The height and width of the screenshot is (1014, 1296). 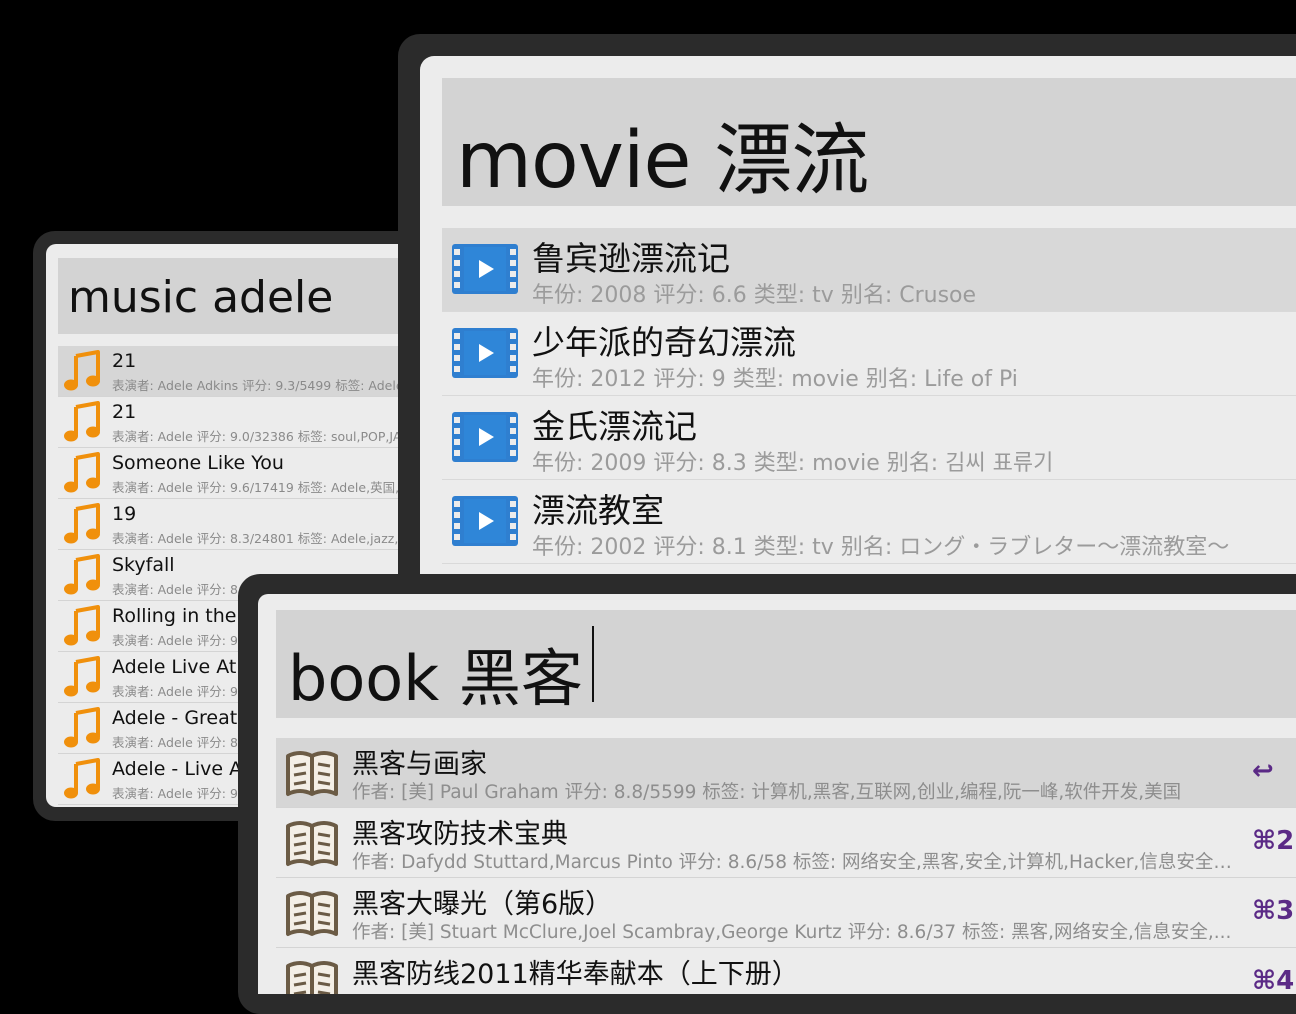 What do you see at coordinates (614, 426) in the screenshot?
I see `movie-result-title: 金氏漂流记` at bounding box center [614, 426].